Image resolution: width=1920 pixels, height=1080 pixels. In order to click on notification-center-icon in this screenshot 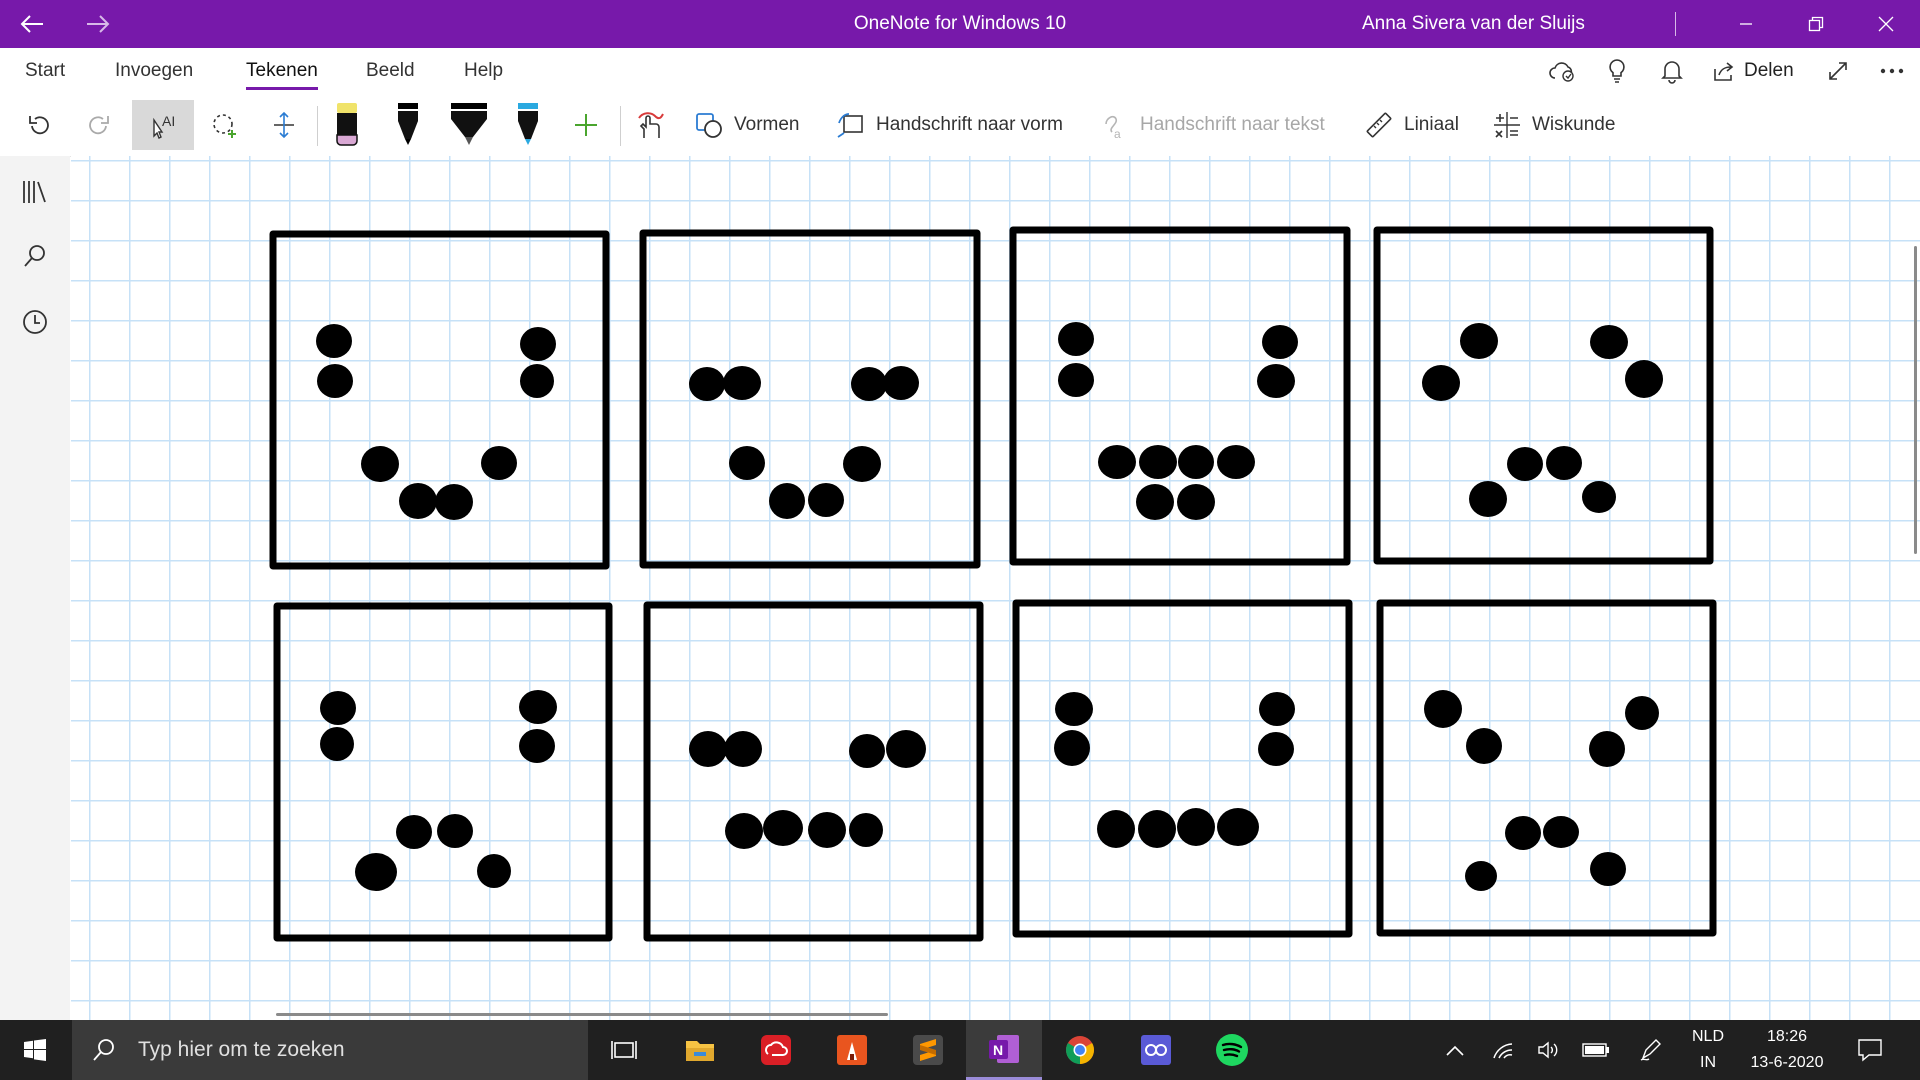, I will do `click(1870, 1050)`.